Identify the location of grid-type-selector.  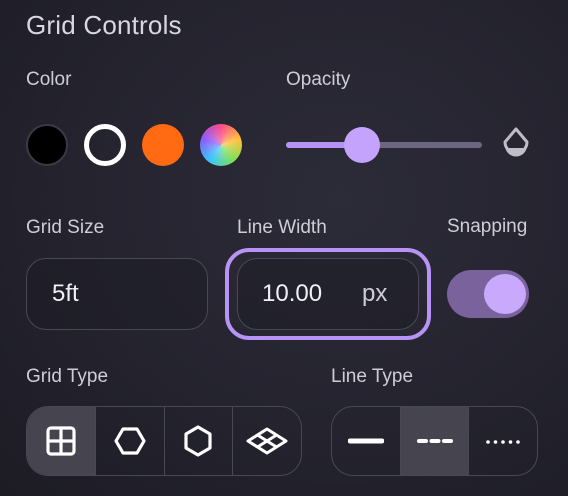
(164, 441).